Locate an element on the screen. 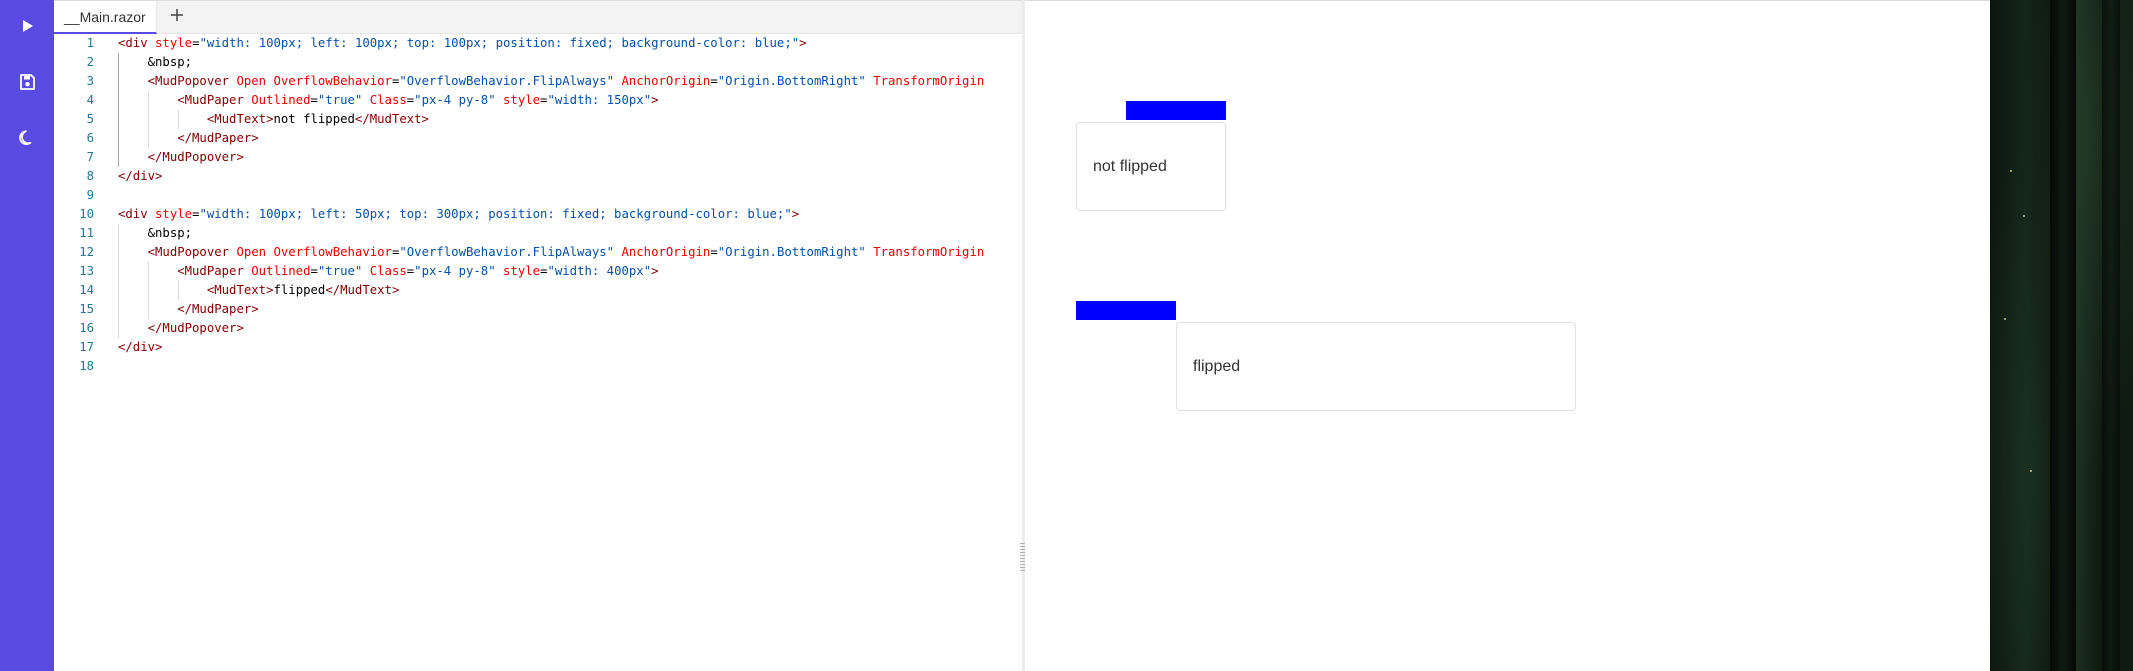 The width and height of the screenshot is (2133, 671). run-button is located at coordinates (27, 28).